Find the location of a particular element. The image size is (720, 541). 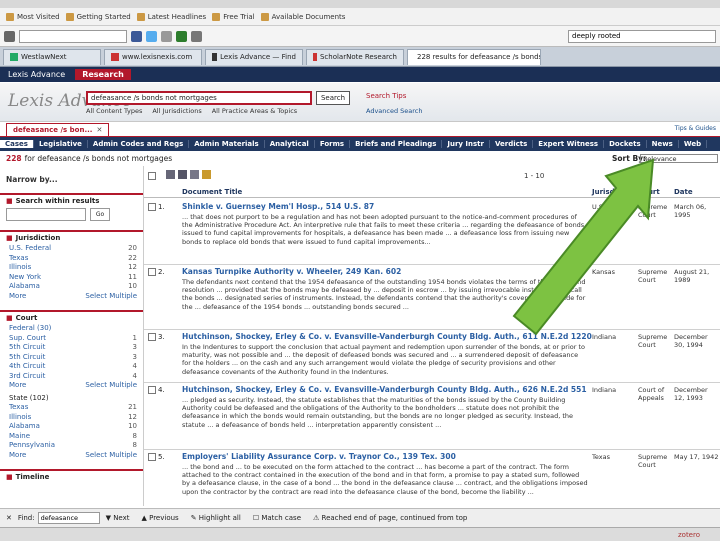

bookmark-most-visited: Most Visited is located at coordinates (33, 16).